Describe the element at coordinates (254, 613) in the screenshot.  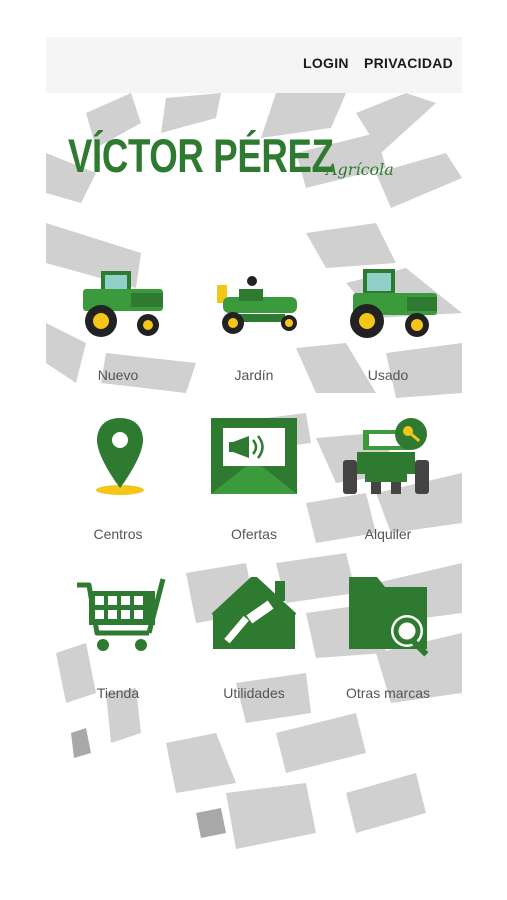
I see `tools-house-icon` at that location.